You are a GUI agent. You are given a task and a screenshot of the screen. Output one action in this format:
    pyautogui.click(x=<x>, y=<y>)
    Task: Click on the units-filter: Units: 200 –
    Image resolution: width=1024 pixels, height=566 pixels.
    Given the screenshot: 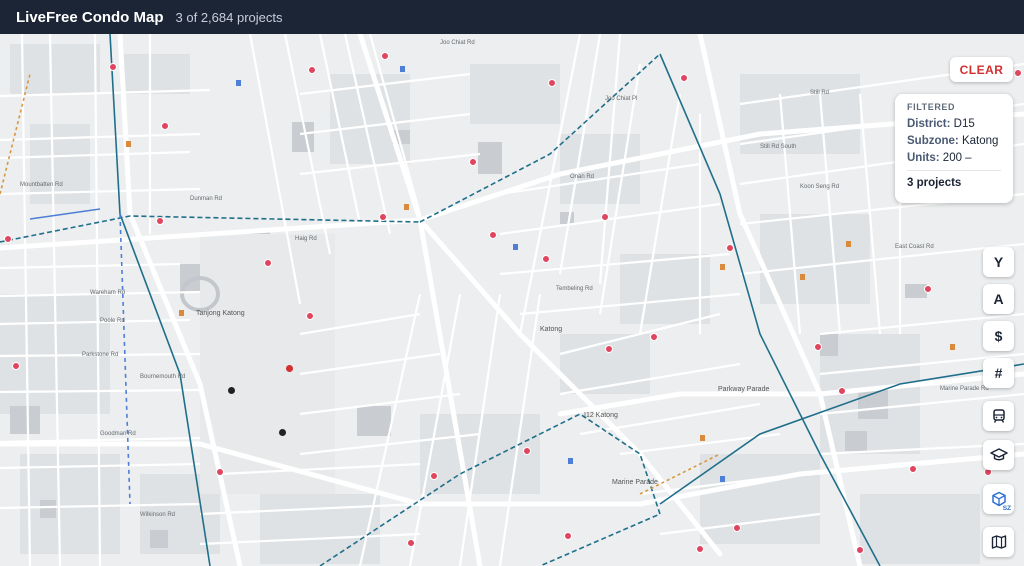 What is the action you would take?
    pyautogui.click(x=954, y=158)
    